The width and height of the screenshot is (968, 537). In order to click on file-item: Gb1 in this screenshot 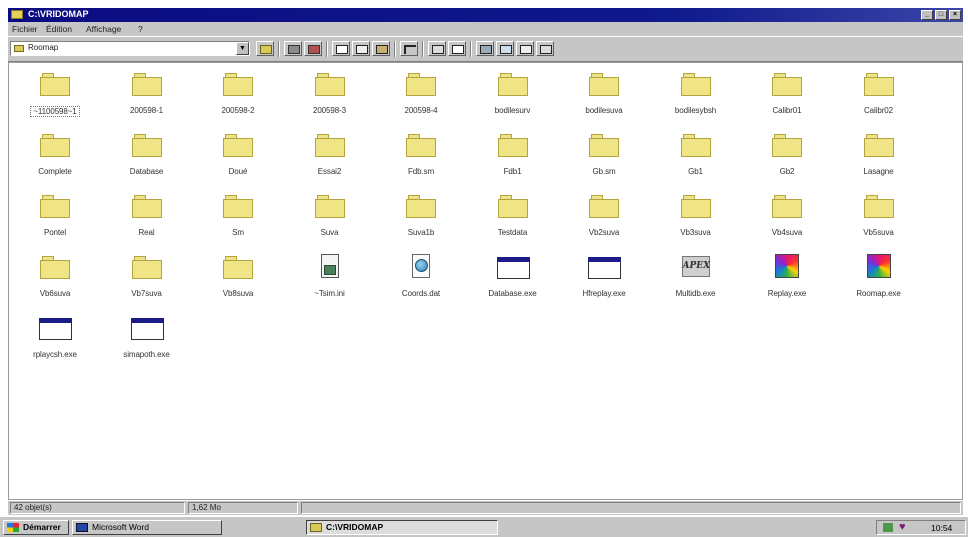, I will do `click(696, 154)`.